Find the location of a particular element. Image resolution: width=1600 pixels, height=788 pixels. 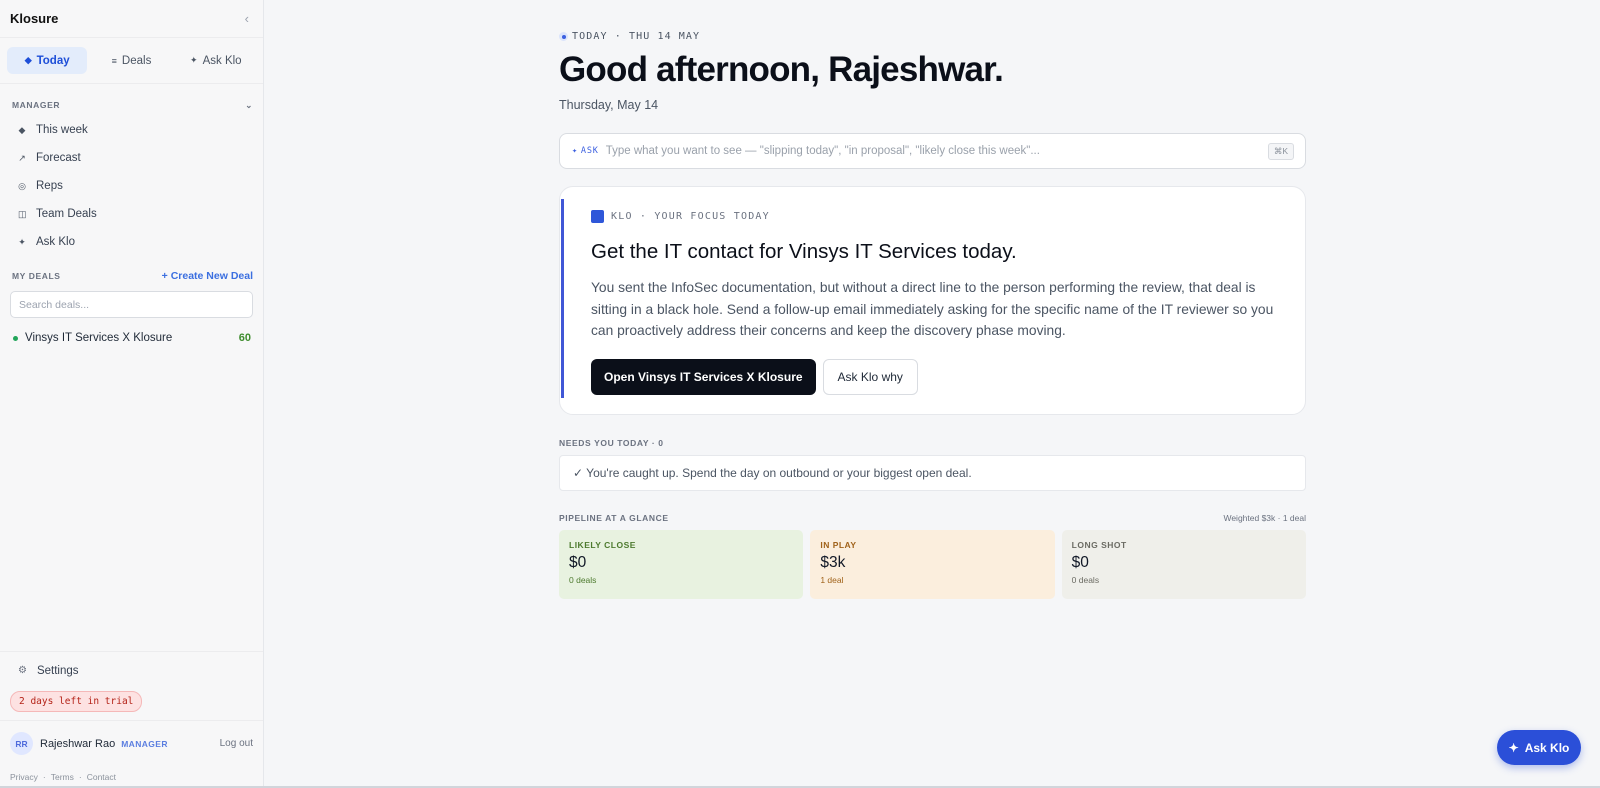

trend-up-icon: ↗ is located at coordinates (22, 157).